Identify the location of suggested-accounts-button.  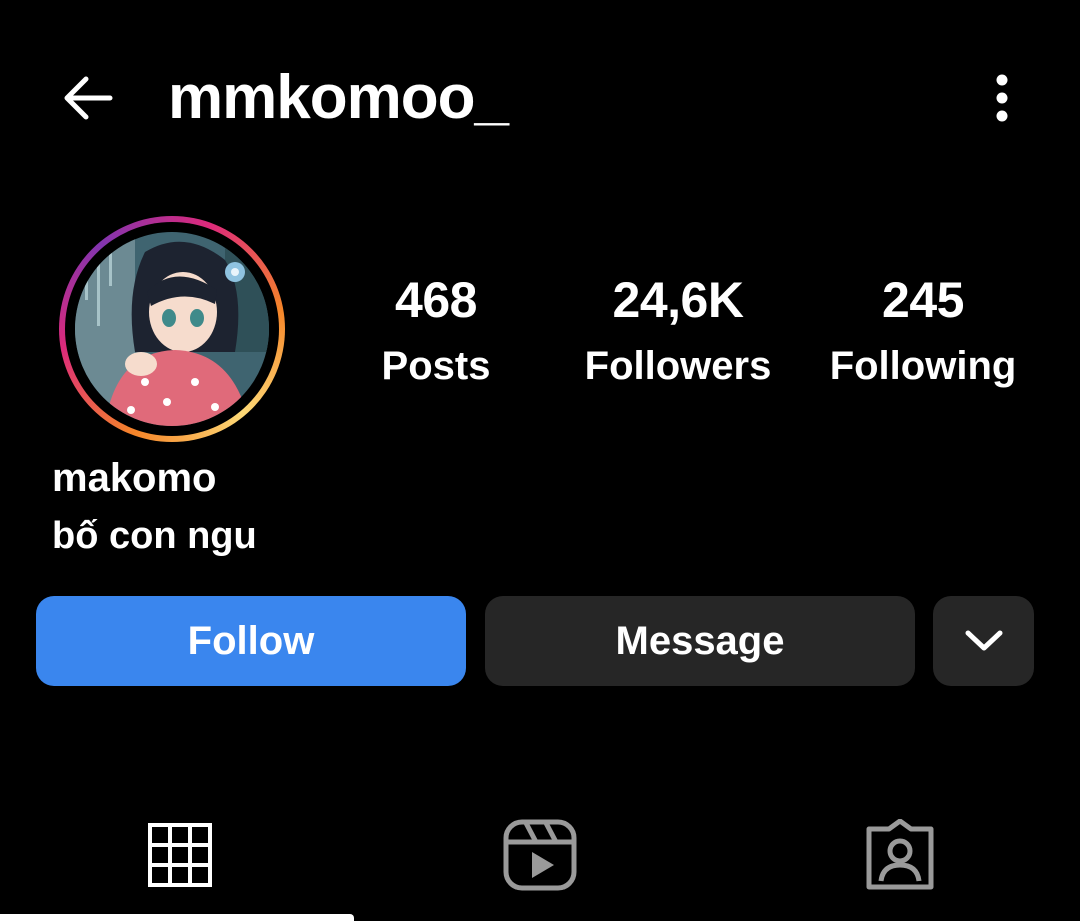
(983, 641).